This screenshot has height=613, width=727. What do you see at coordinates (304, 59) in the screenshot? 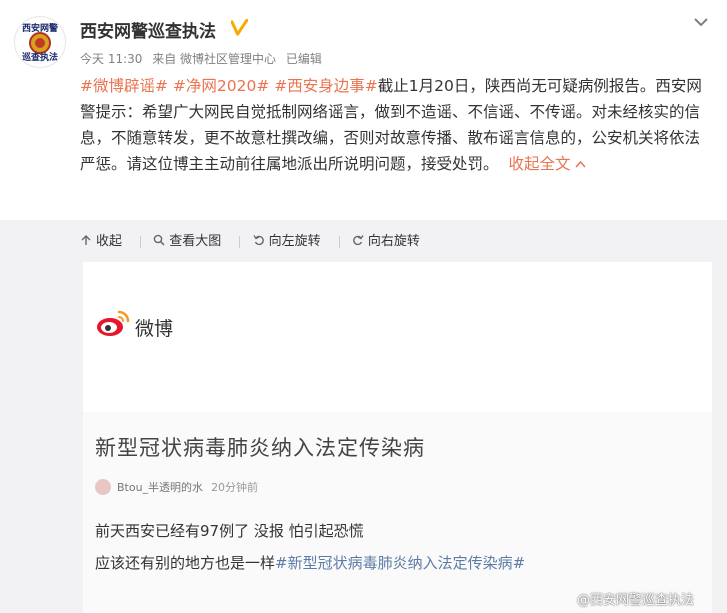
I see `edited-label: 已编辑` at bounding box center [304, 59].